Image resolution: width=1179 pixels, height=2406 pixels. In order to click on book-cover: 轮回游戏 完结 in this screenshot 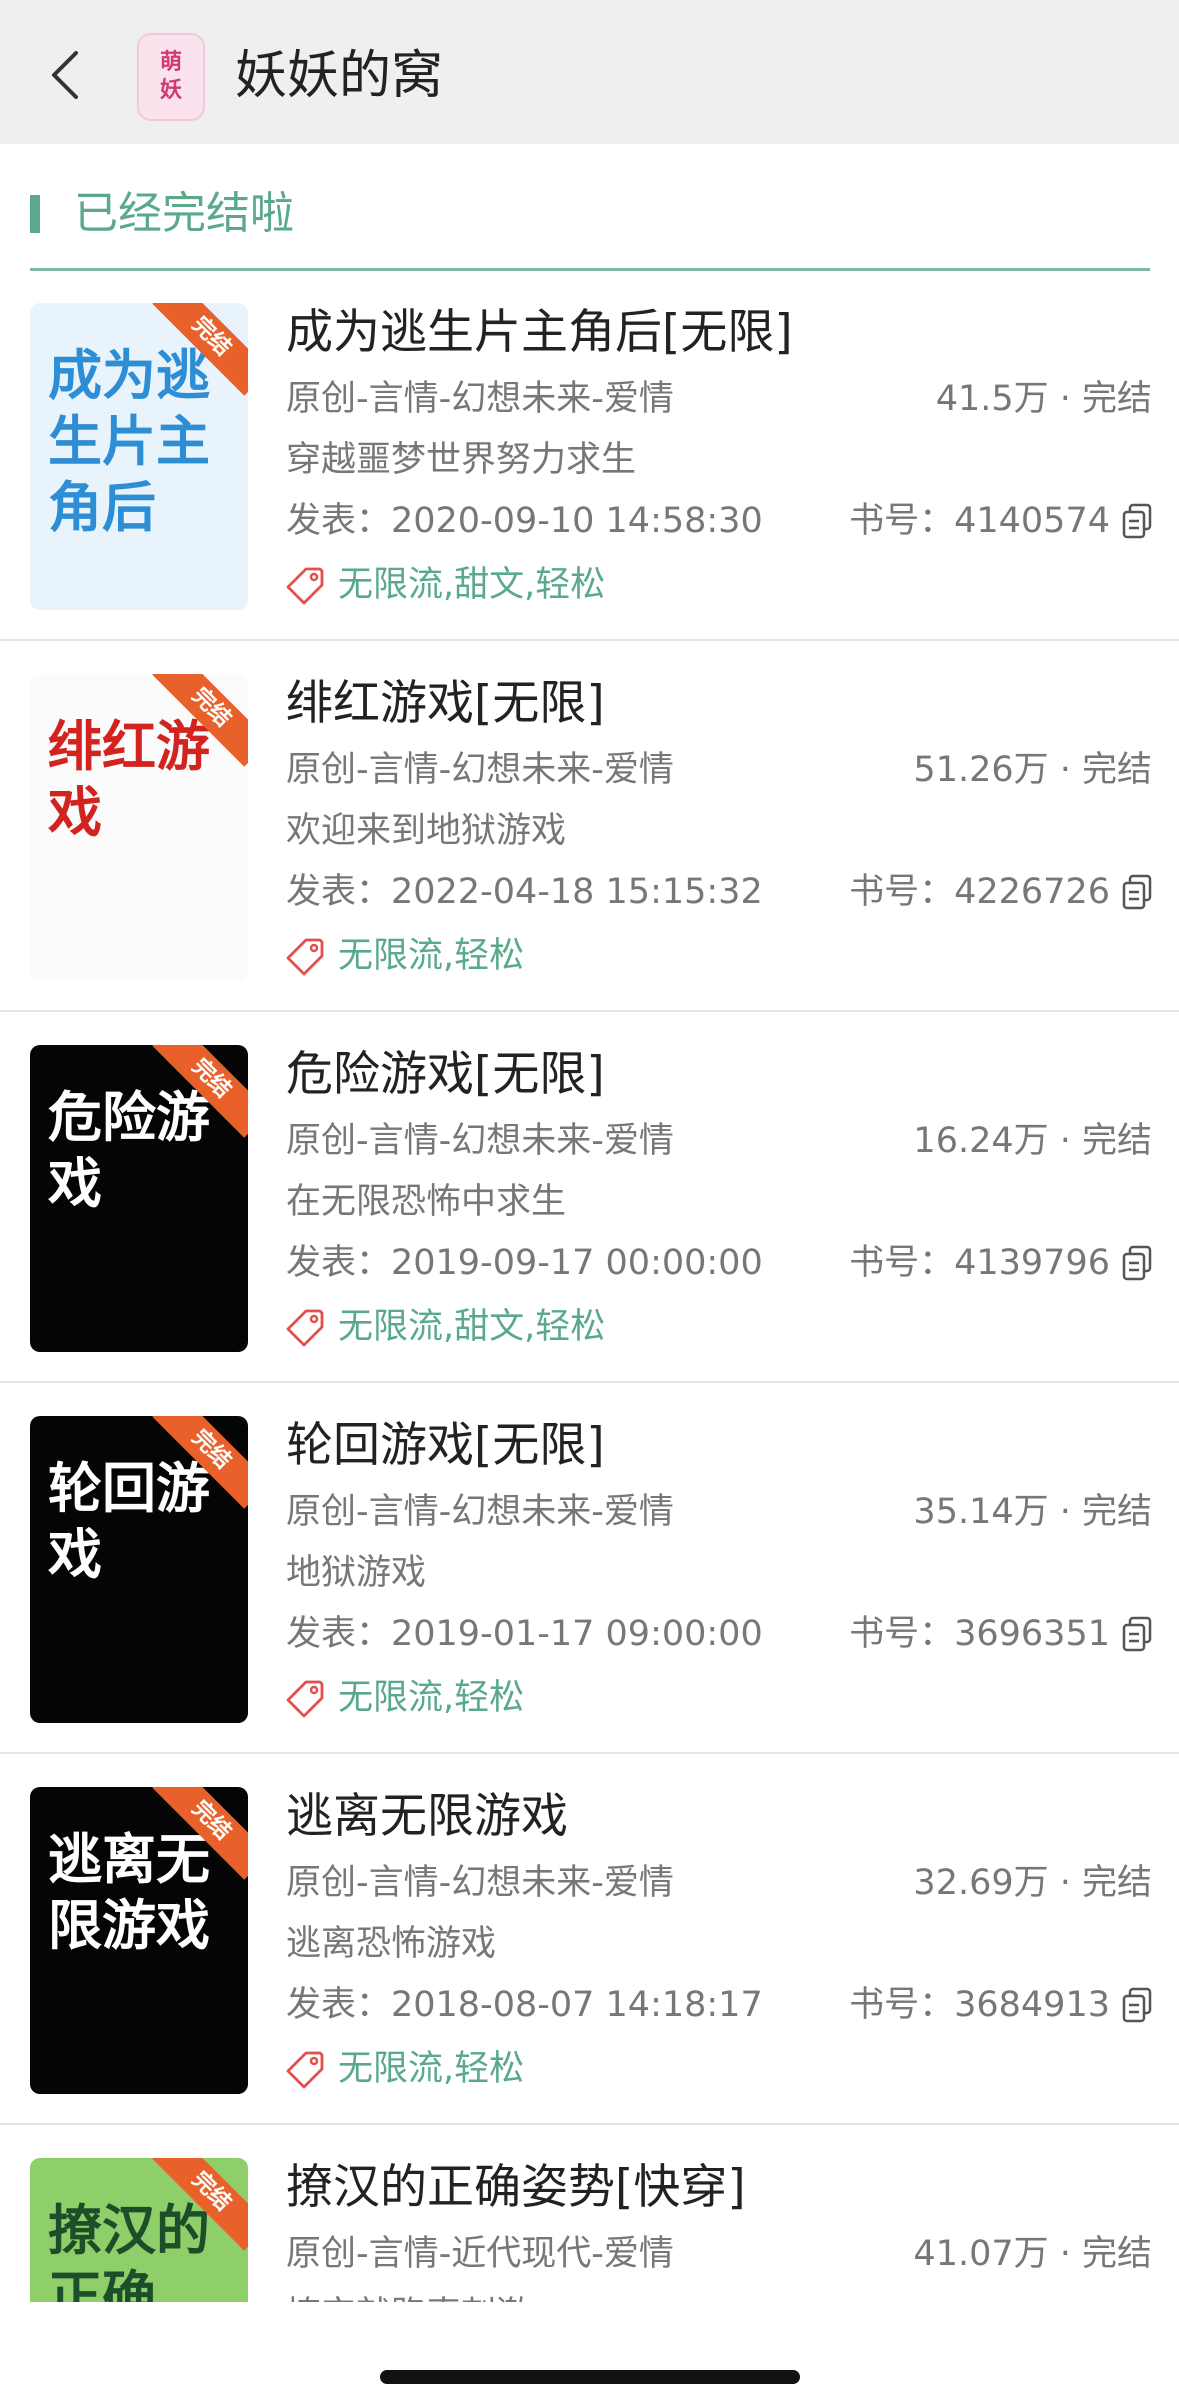, I will do `click(139, 1569)`.